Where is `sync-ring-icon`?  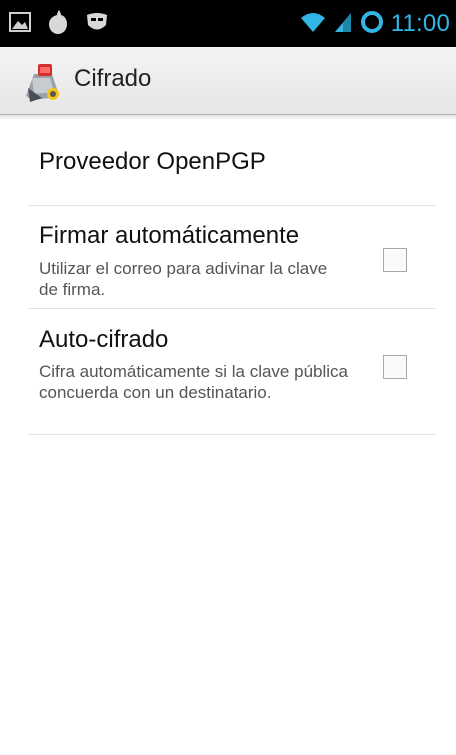
sync-ring-icon is located at coordinates (372, 24).